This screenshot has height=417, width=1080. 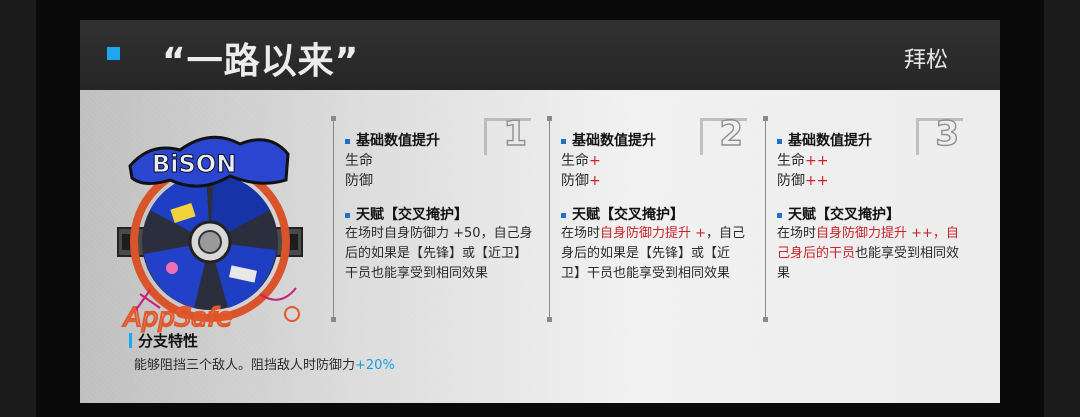 I want to click on card-header: “一路以来” 拜松, so click(x=540, y=55).